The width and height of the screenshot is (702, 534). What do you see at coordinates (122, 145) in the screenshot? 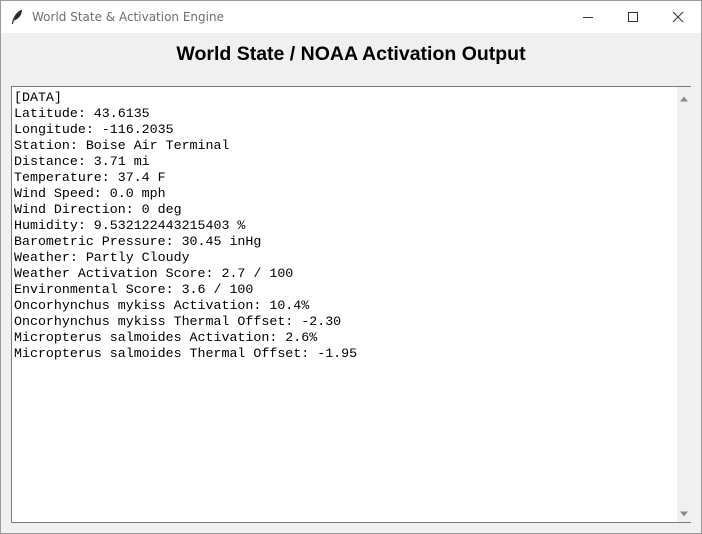
I see `output-line: Station: Boise Air Terminal` at bounding box center [122, 145].